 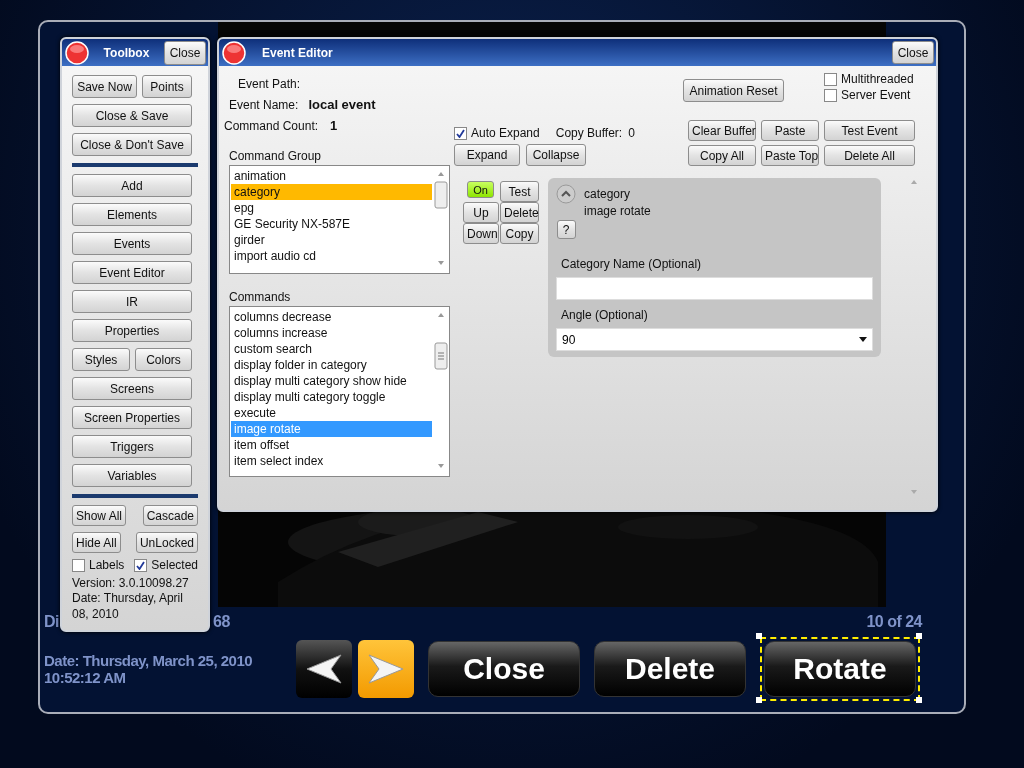 What do you see at coordinates (608, 194) in the screenshot?
I see `command-group-name: category` at bounding box center [608, 194].